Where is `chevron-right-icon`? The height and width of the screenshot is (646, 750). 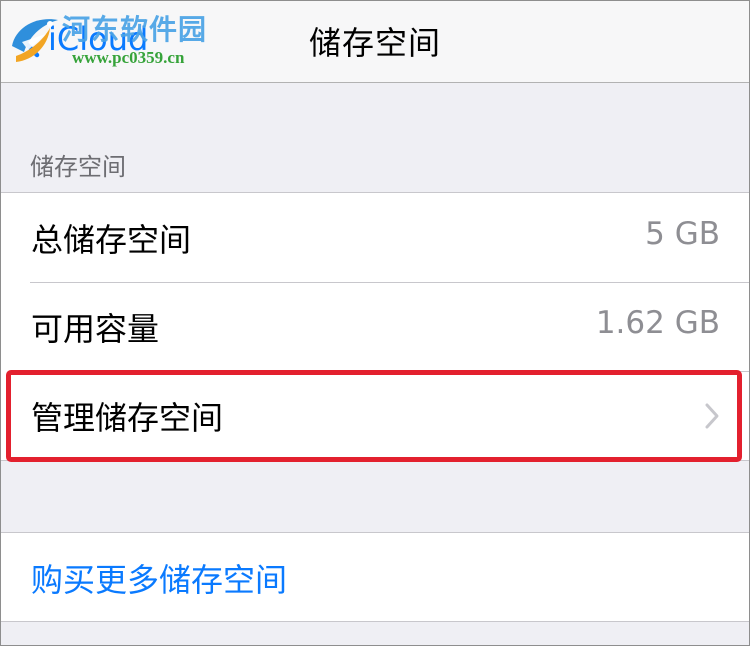
chevron-right-icon is located at coordinates (712, 416).